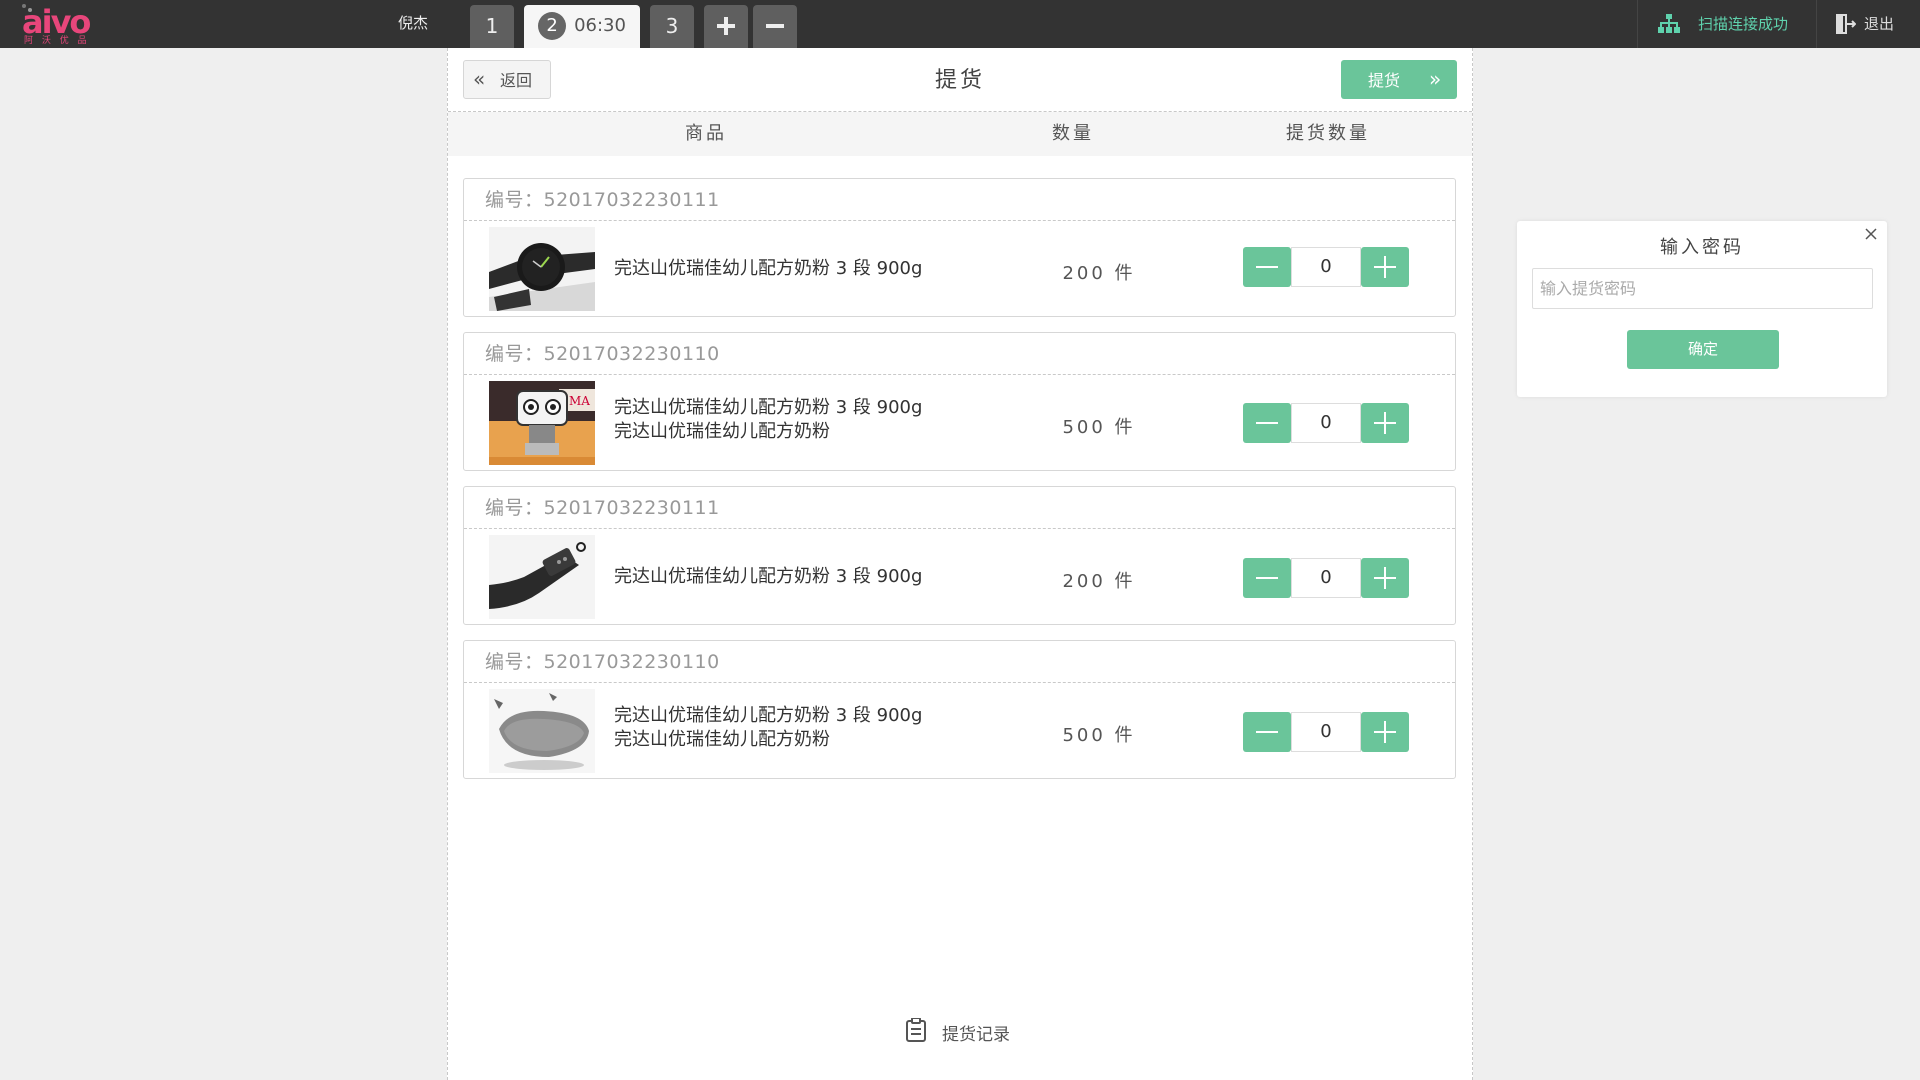  Describe the element at coordinates (56, 22) in the screenshot. I see `logo-text: aivo` at that location.